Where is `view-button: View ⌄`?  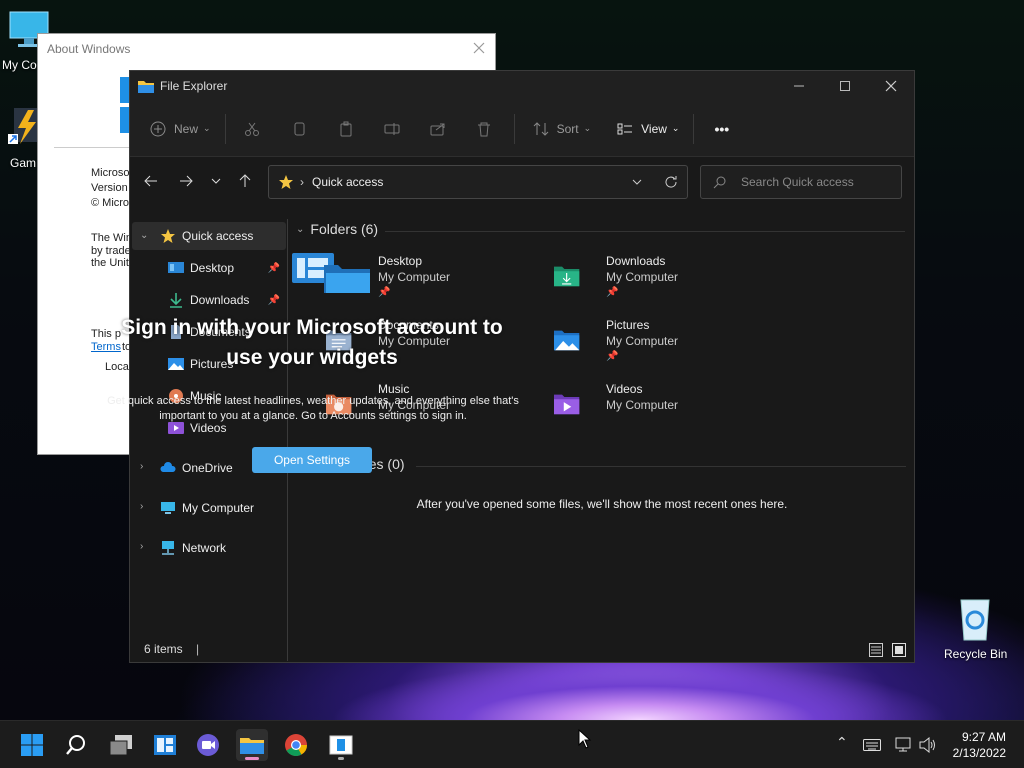
view-button: View ⌄ is located at coordinates (648, 129).